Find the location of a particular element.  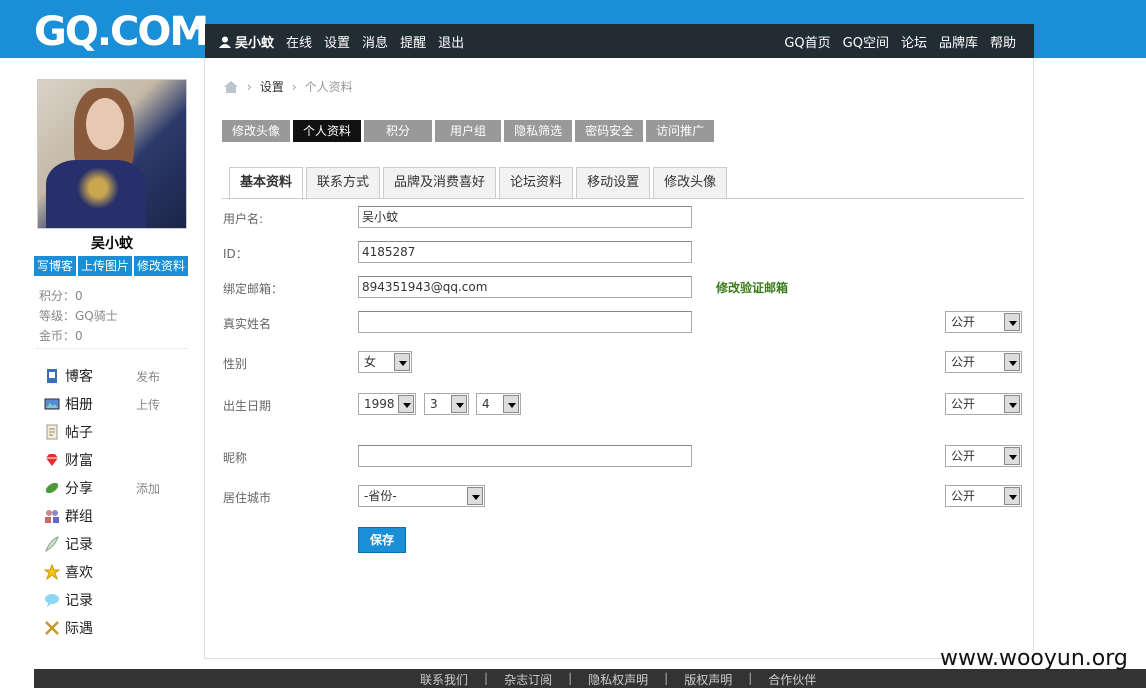

nav-reminders: 提醒 is located at coordinates (413, 41).